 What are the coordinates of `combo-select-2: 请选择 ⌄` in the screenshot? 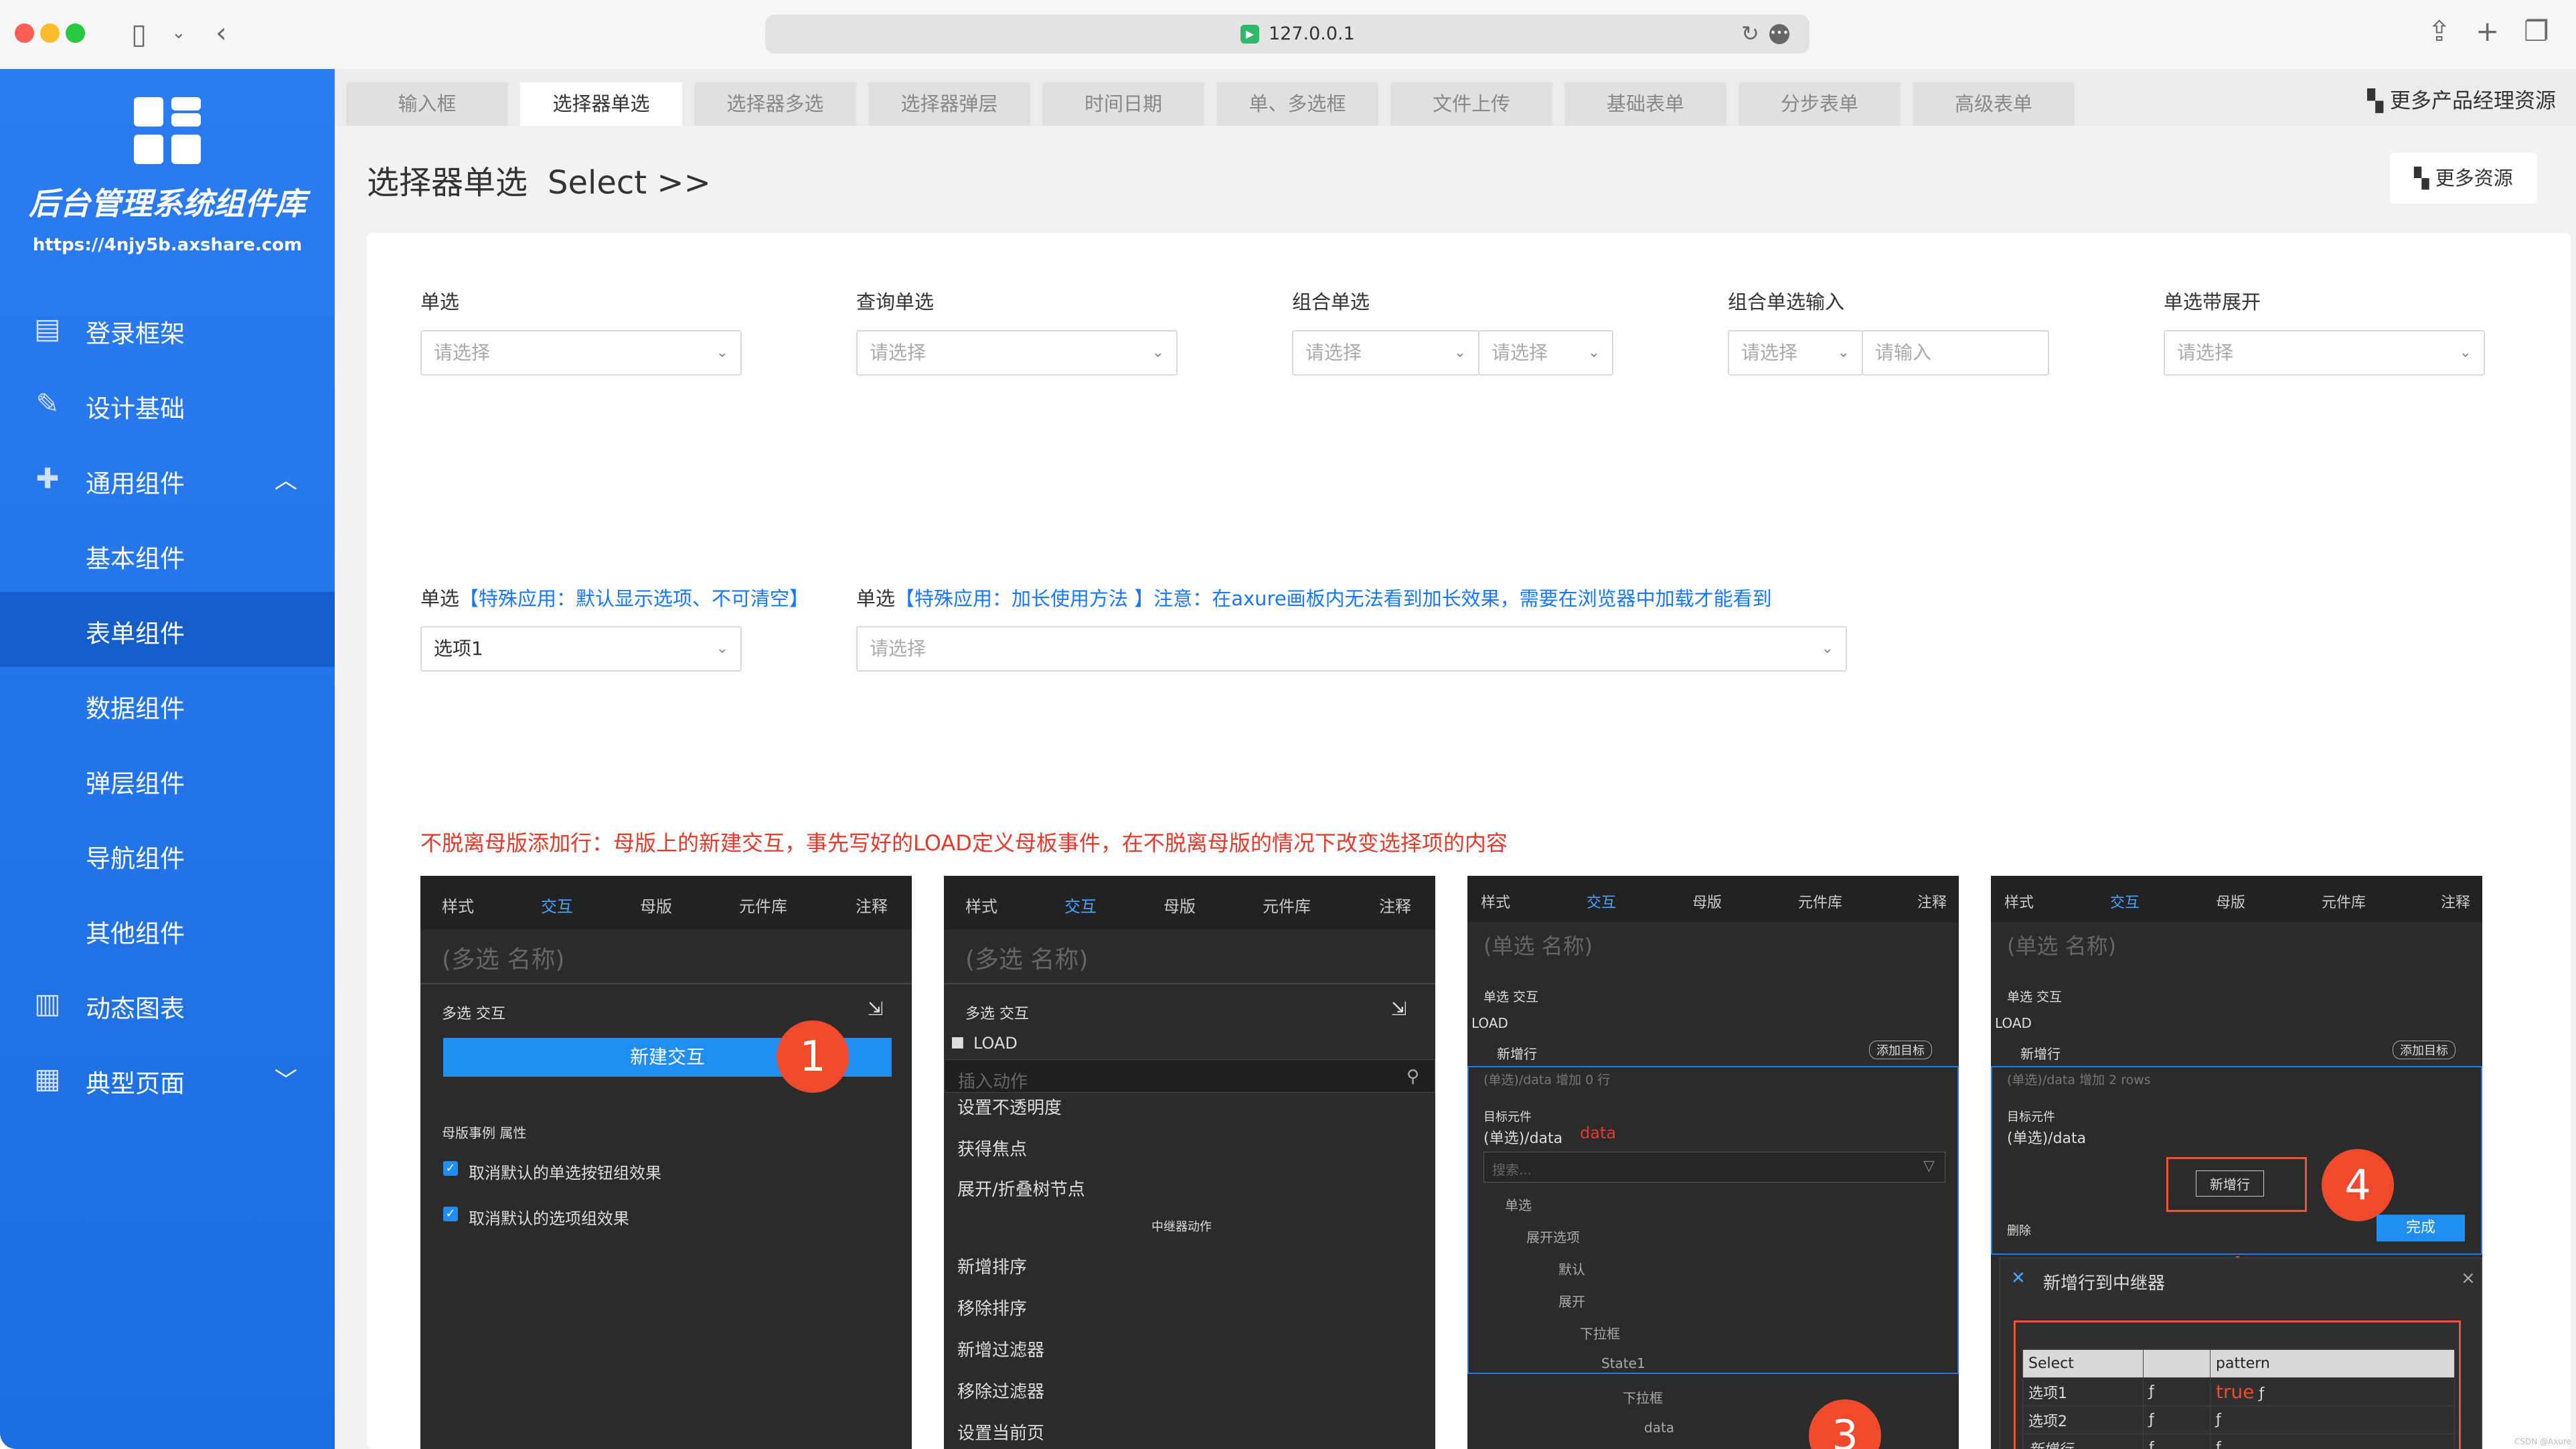 It's located at (1546, 353).